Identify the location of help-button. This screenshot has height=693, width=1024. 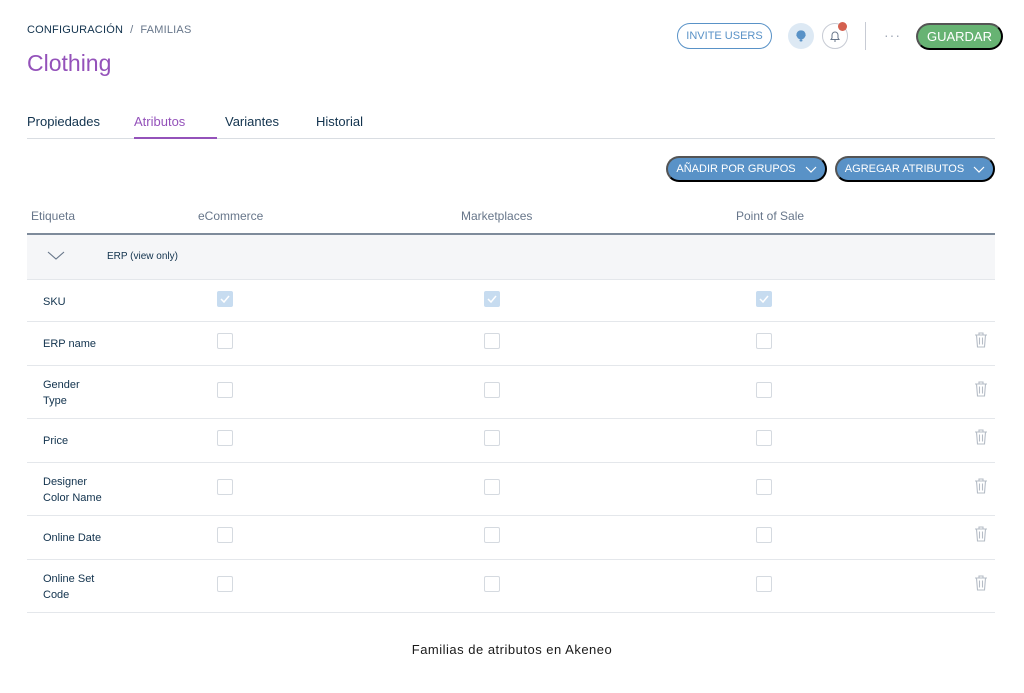
(801, 36).